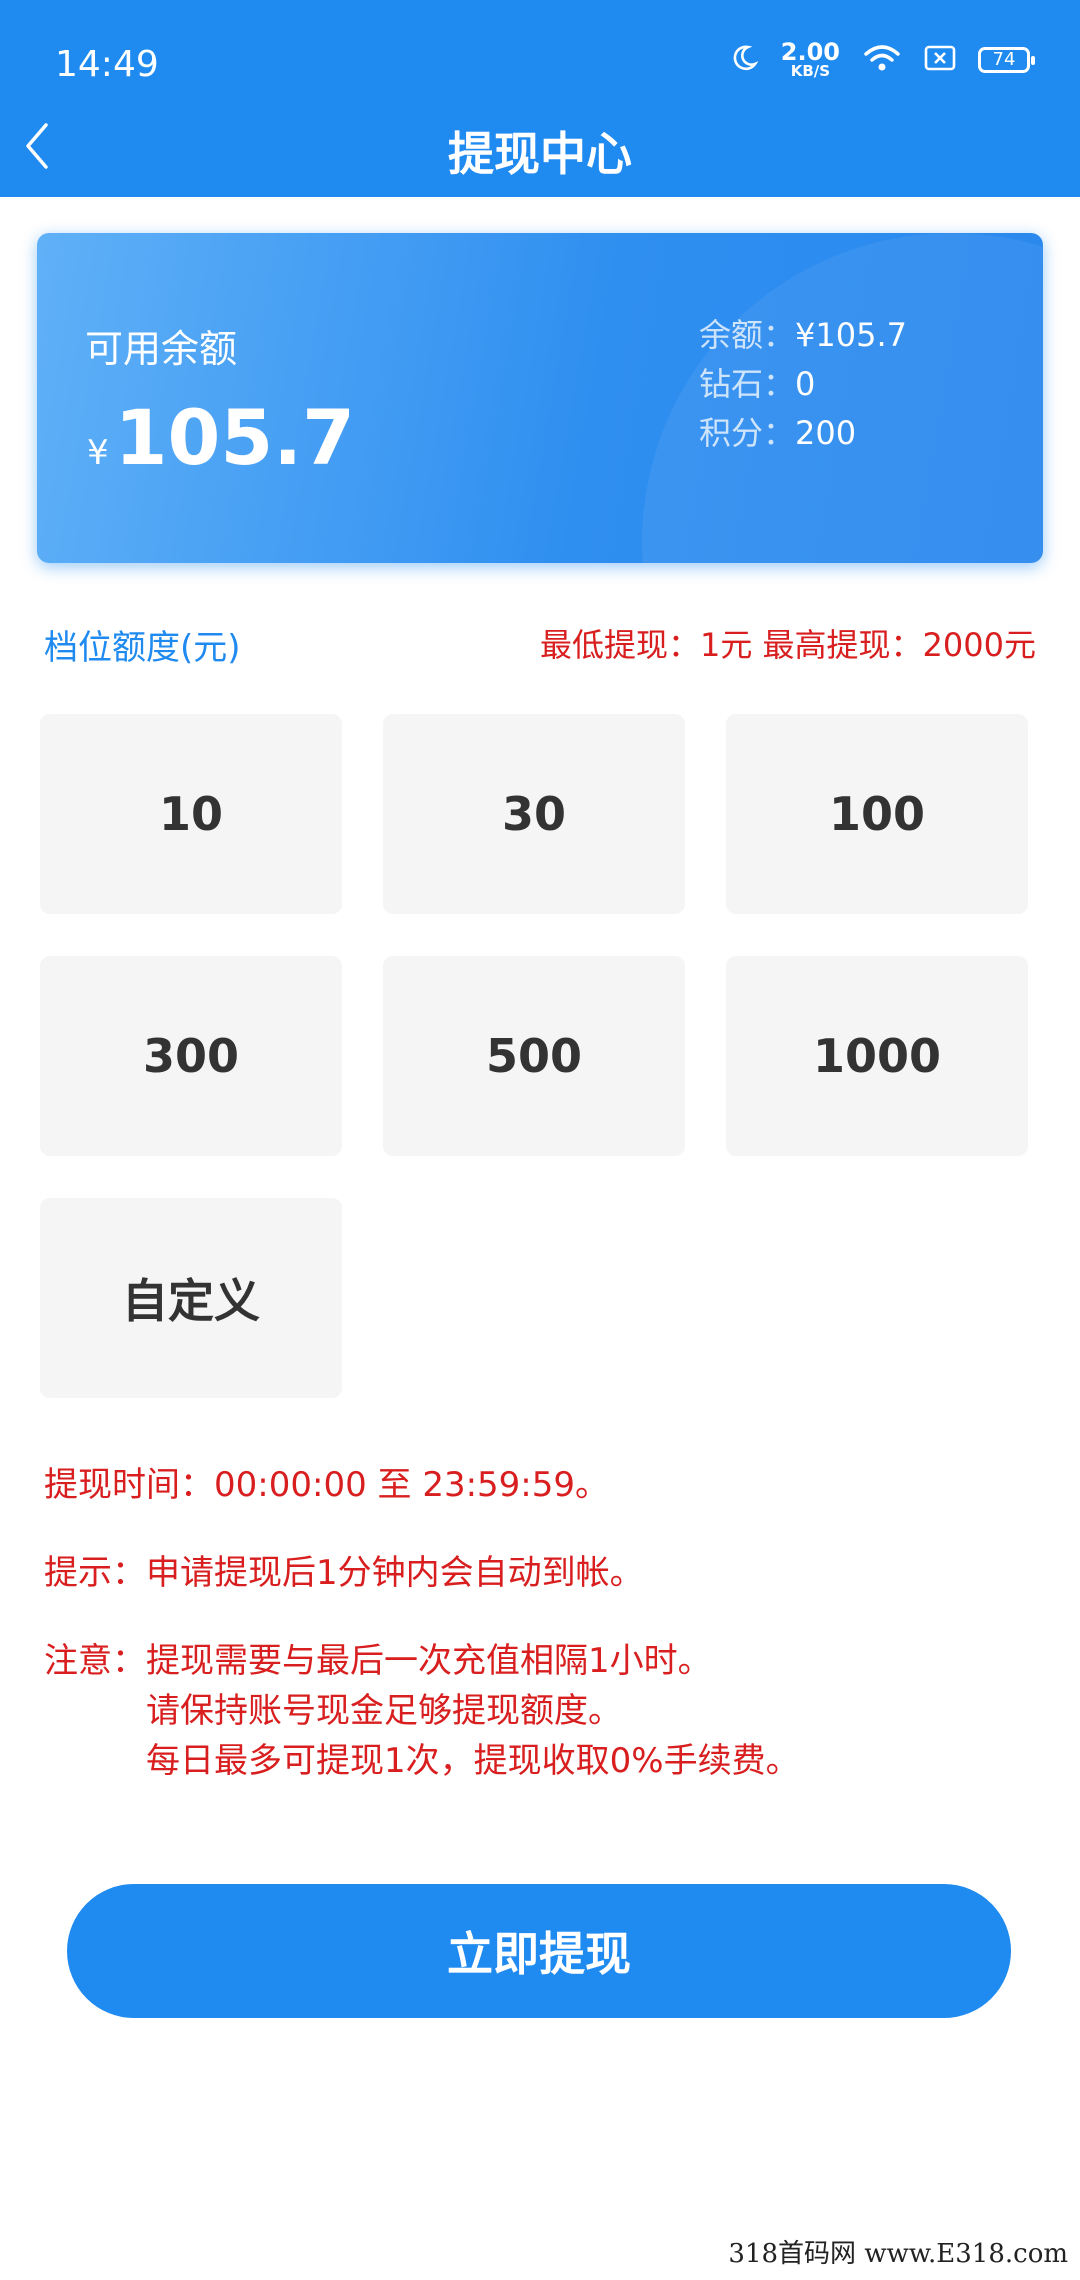 This screenshot has height=2280, width=1080. Describe the element at coordinates (540, 98) in the screenshot. I see `app-header: 14:49 2.00 KB/S 74 提现中心` at that location.